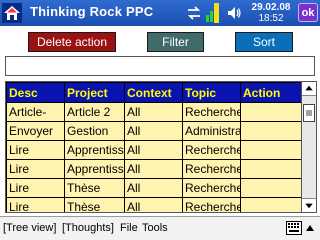 The height and width of the screenshot is (240, 320). What do you see at coordinates (194, 13) in the screenshot?
I see `sync-icon` at bounding box center [194, 13].